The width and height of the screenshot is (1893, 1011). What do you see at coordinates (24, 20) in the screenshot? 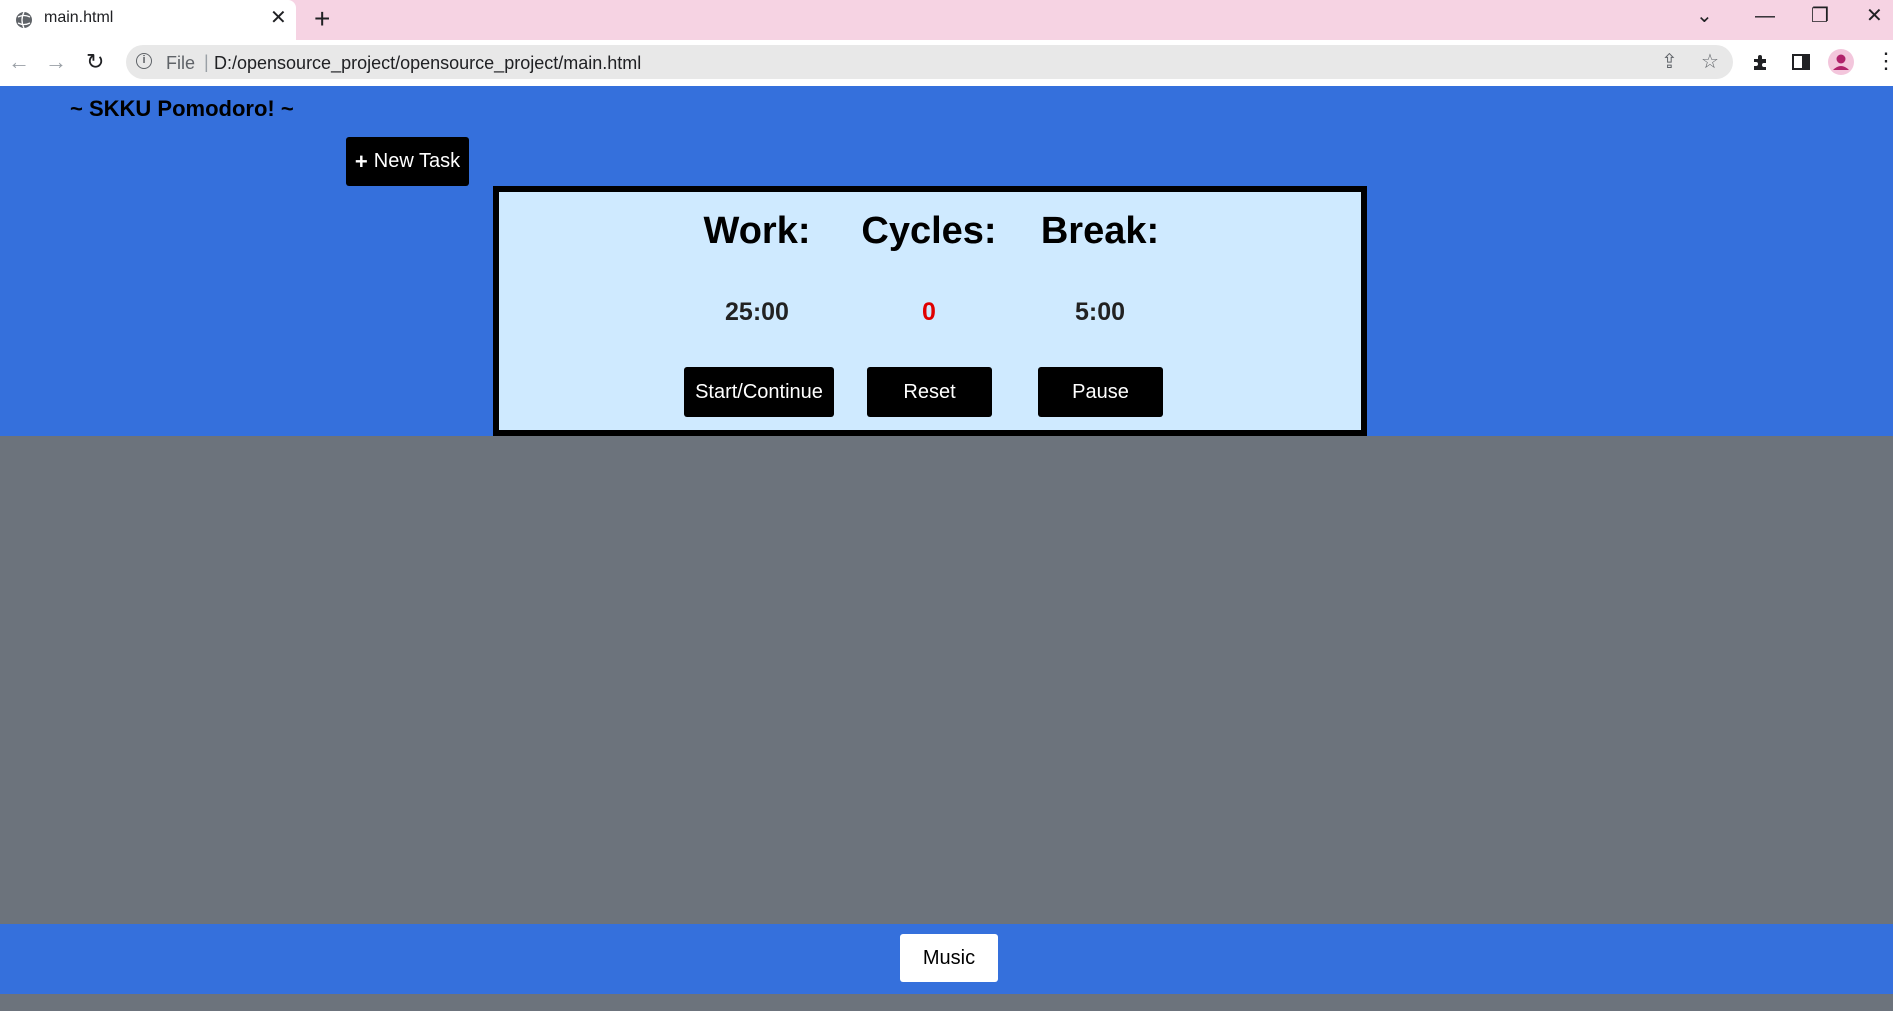
I see `globe-icon` at bounding box center [24, 20].